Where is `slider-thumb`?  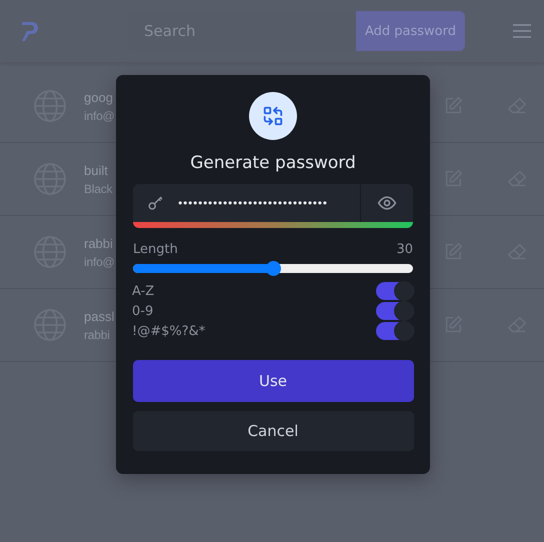
slider-thumb is located at coordinates (273, 268).